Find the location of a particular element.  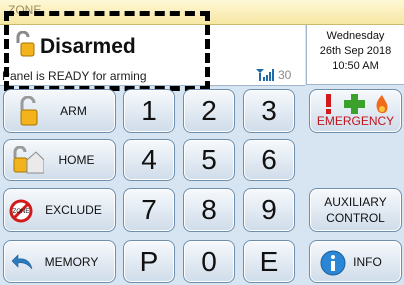

key-2-label: 2 is located at coordinates (209, 110).